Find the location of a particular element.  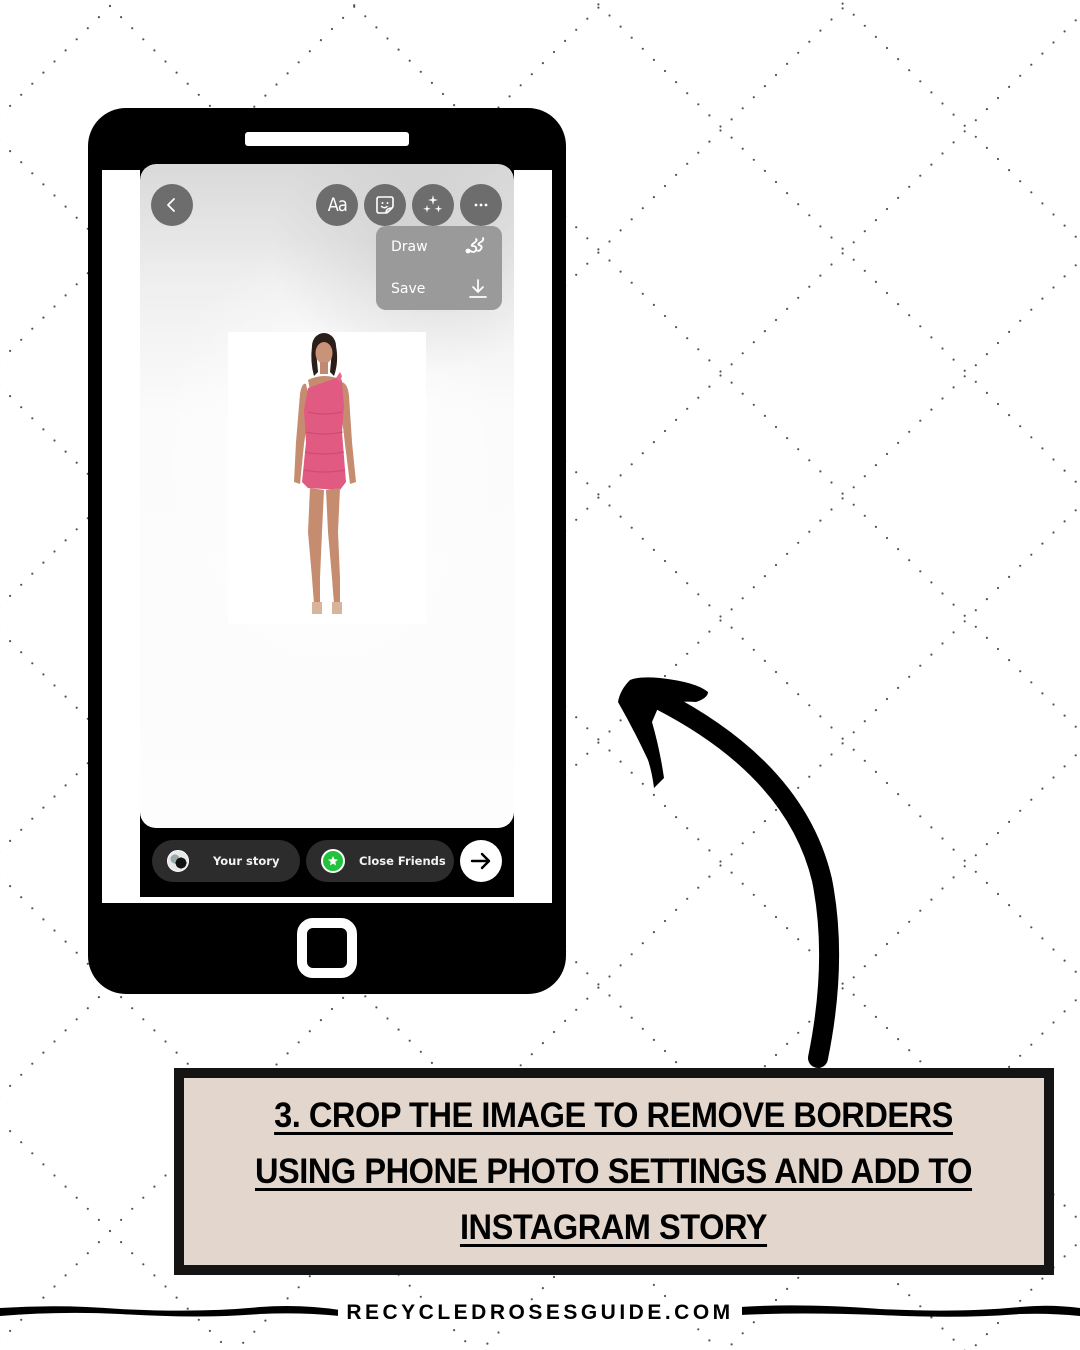

website-url-text: RECYCLEDROSESGUIDE.COM is located at coordinates (540, 1312).